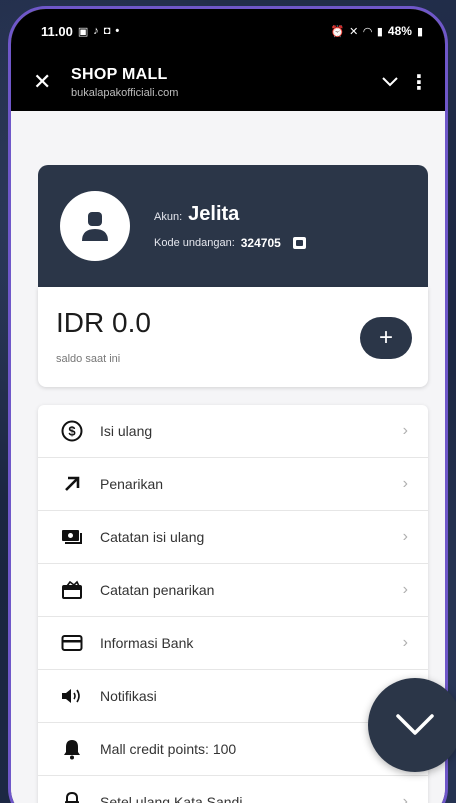 The image size is (456, 803). What do you see at coordinates (233, 431) in the screenshot?
I see `menu-item-isi-ulang: $ Isi ulang ›` at bounding box center [233, 431].